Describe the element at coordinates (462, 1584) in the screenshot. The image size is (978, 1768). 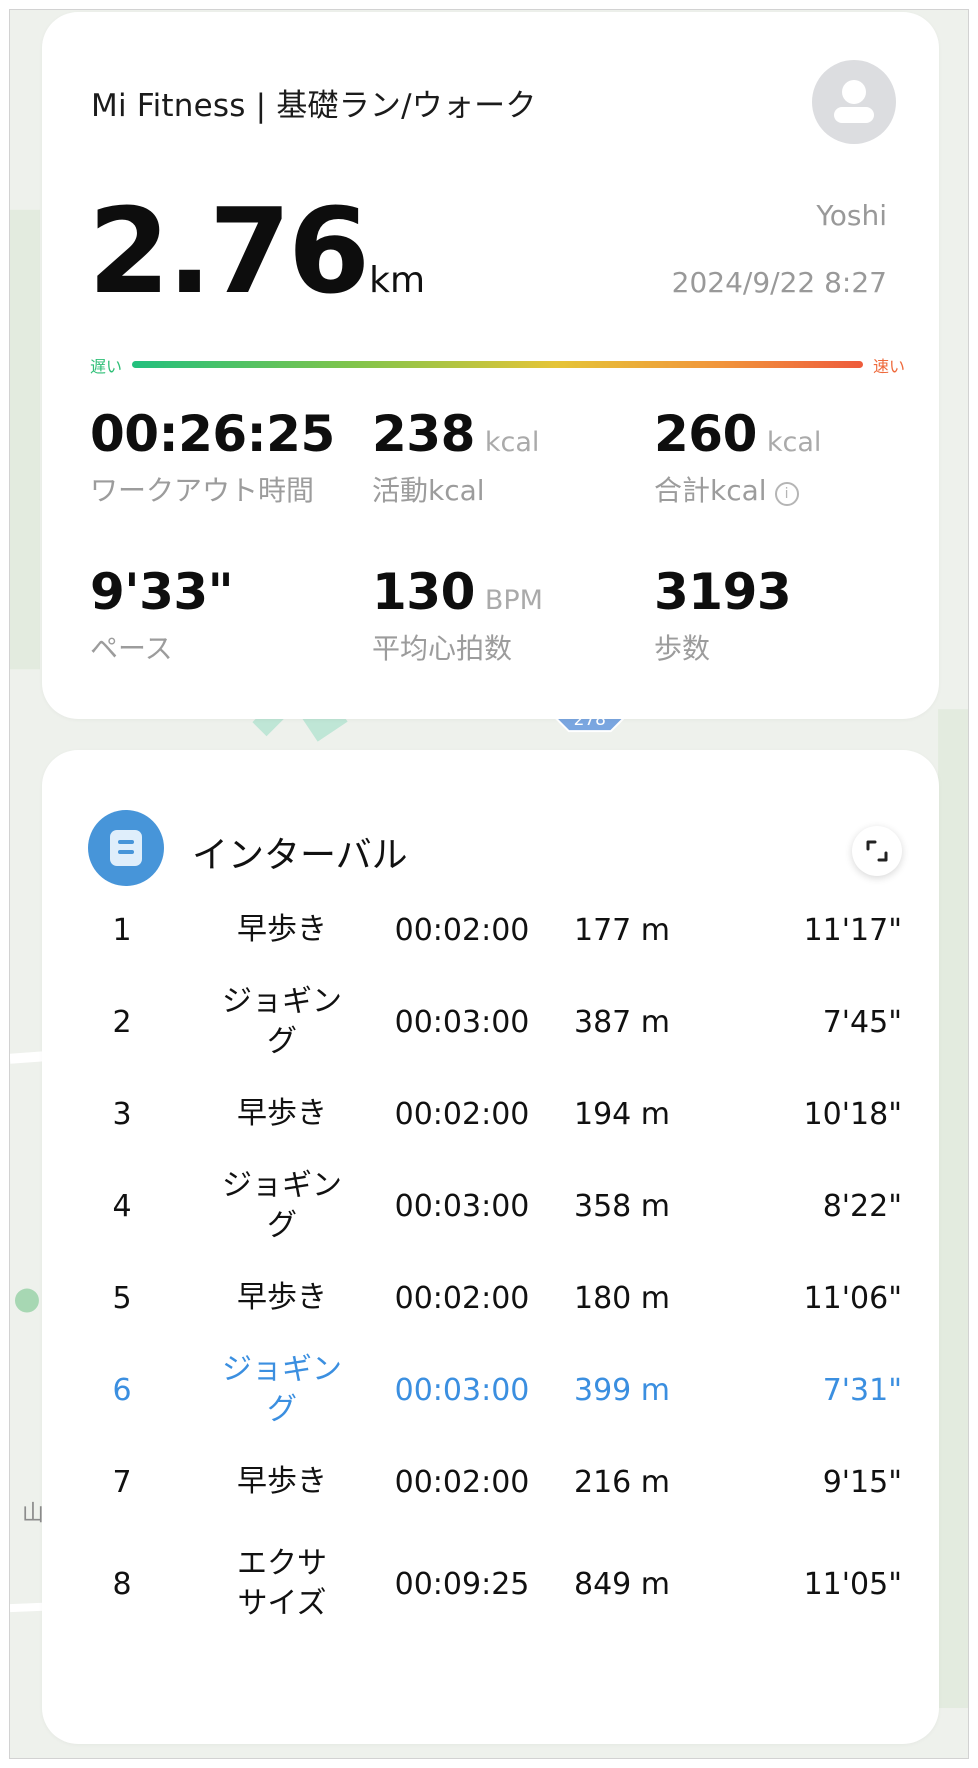
I see `interval-duration: 00:09:25` at that location.